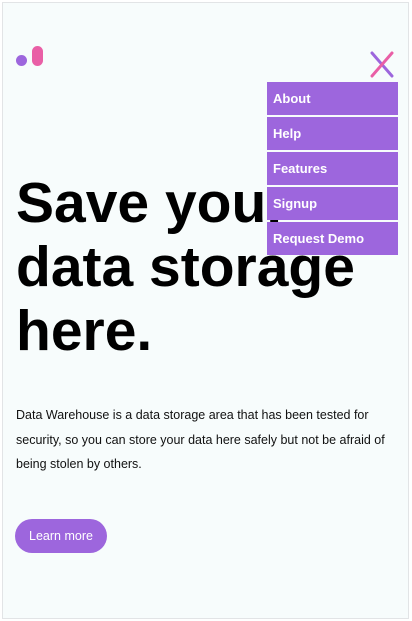 The width and height of the screenshot is (412, 621). I want to click on nav-dropdown-menu: About Help Features Signup Request Demo, so click(332, 168).